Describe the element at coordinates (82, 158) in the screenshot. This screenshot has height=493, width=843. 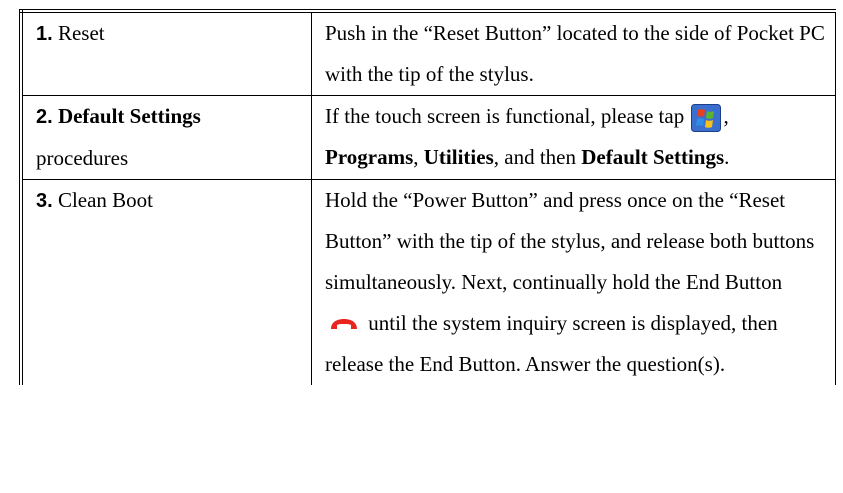
I see `procedure-name-suffix: procedures` at that location.